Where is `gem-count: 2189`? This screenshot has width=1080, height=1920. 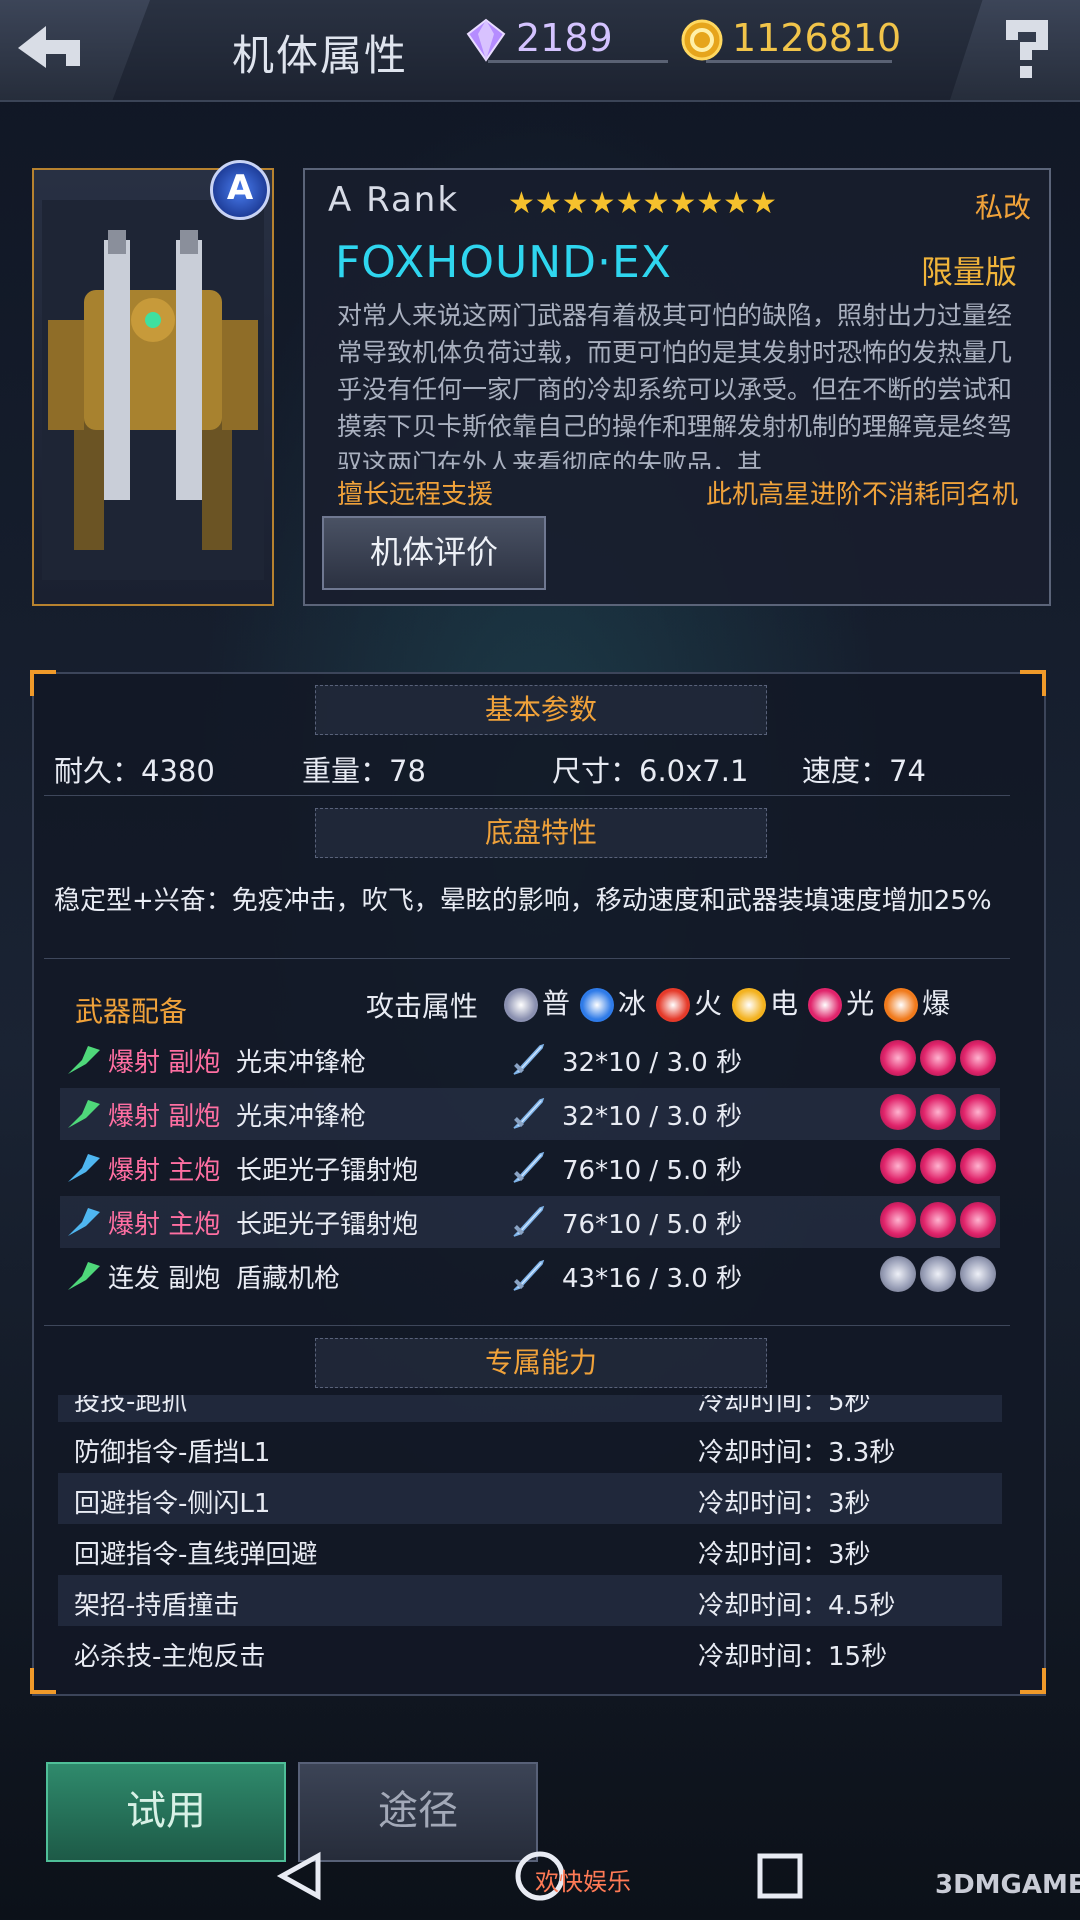
gem-count: 2189 is located at coordinates (564, 38).